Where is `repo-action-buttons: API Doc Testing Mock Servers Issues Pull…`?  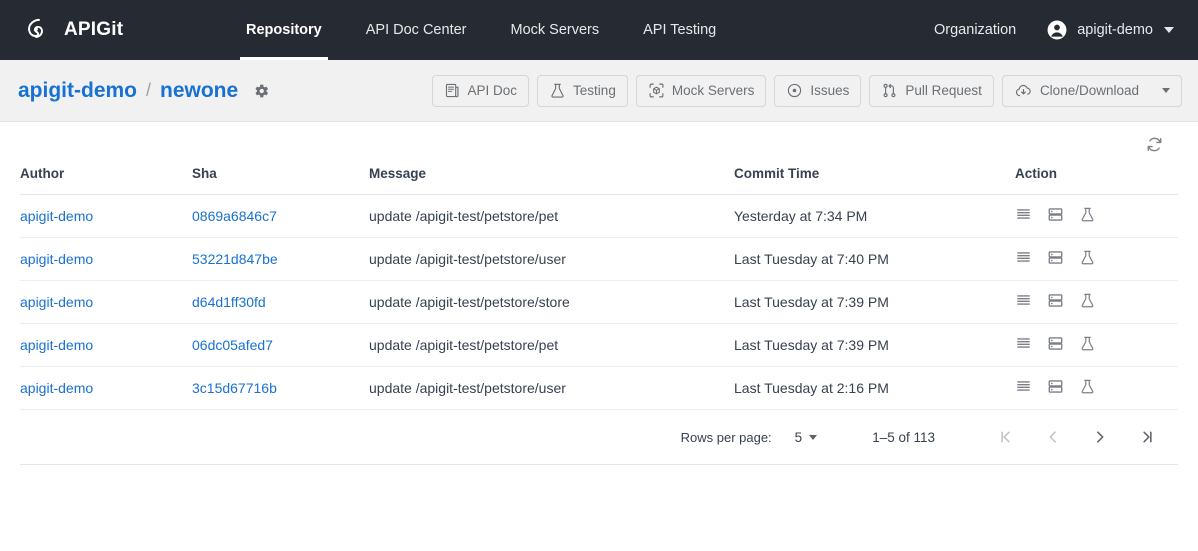
repo-action-buttons: API Doc Testing Mock Servers Issues Pull… is located at coordinates (806, 90).